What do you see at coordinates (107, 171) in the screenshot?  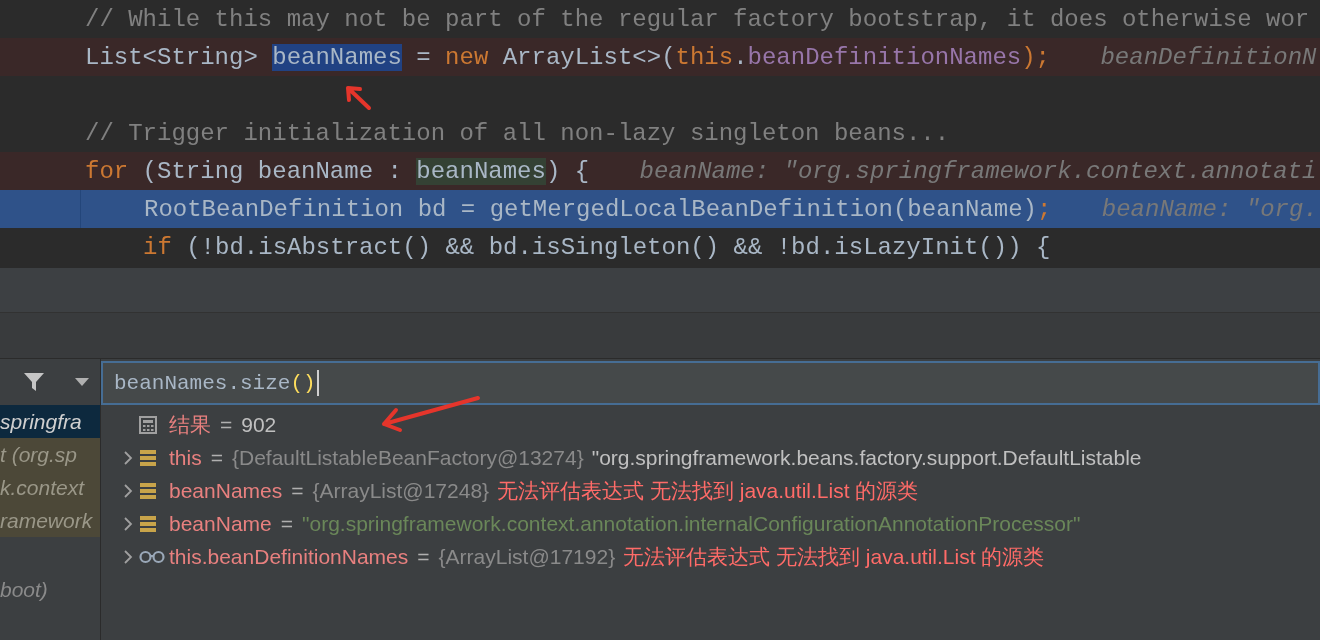 I see `code-text: for` at bounding box center [107, 171].